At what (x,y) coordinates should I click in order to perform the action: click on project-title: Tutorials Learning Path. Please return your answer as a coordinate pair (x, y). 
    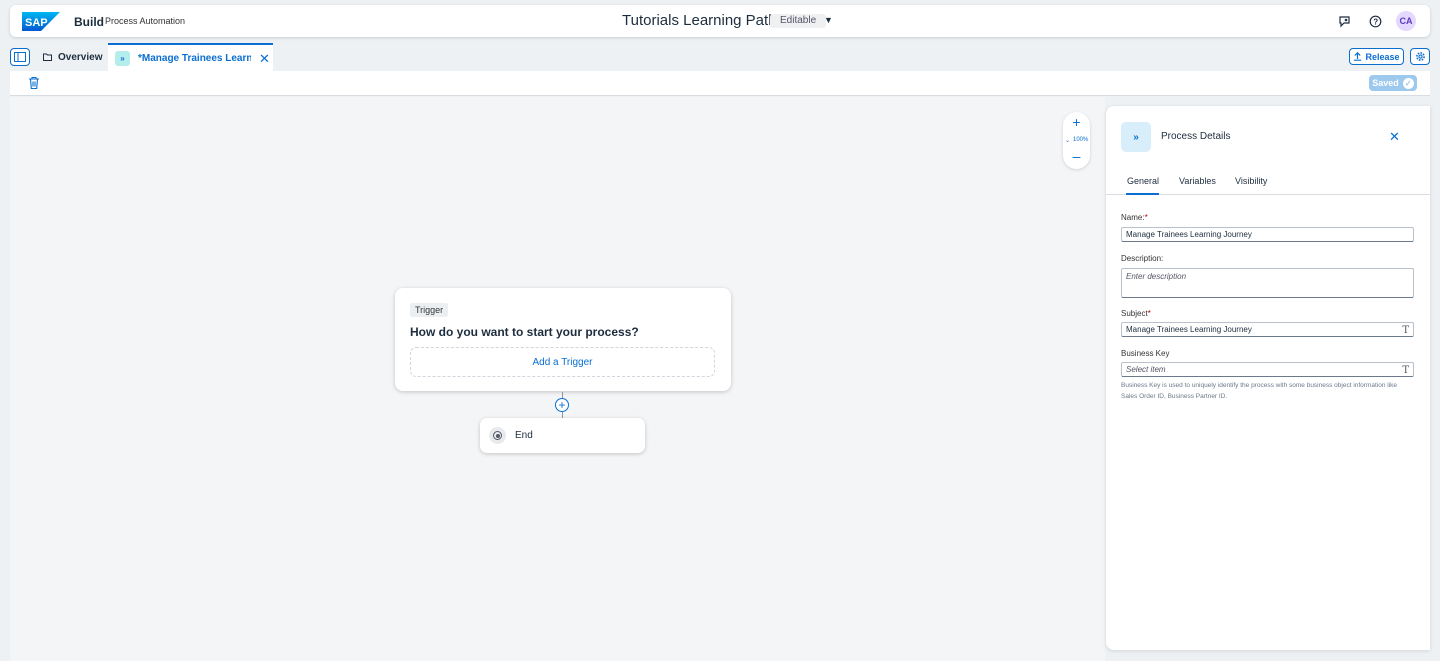
    Looking at the image, I should click on (699, 20).